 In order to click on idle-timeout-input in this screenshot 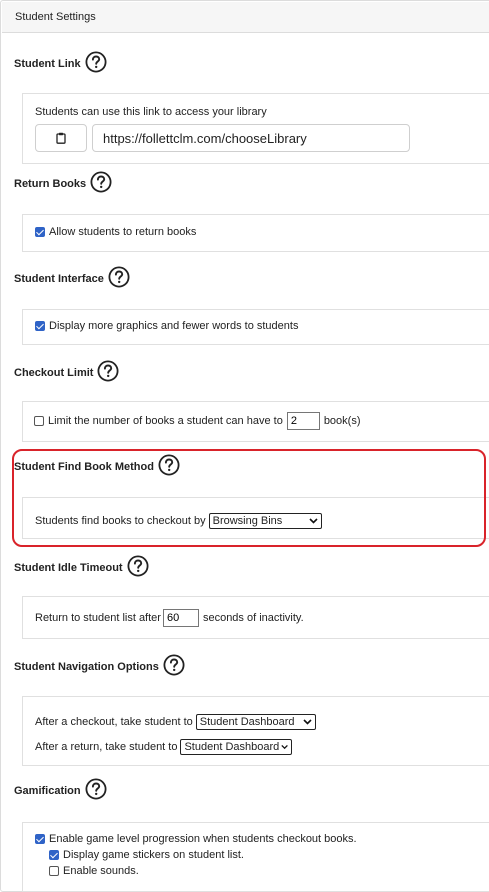, I will do `click(180, 618)`.